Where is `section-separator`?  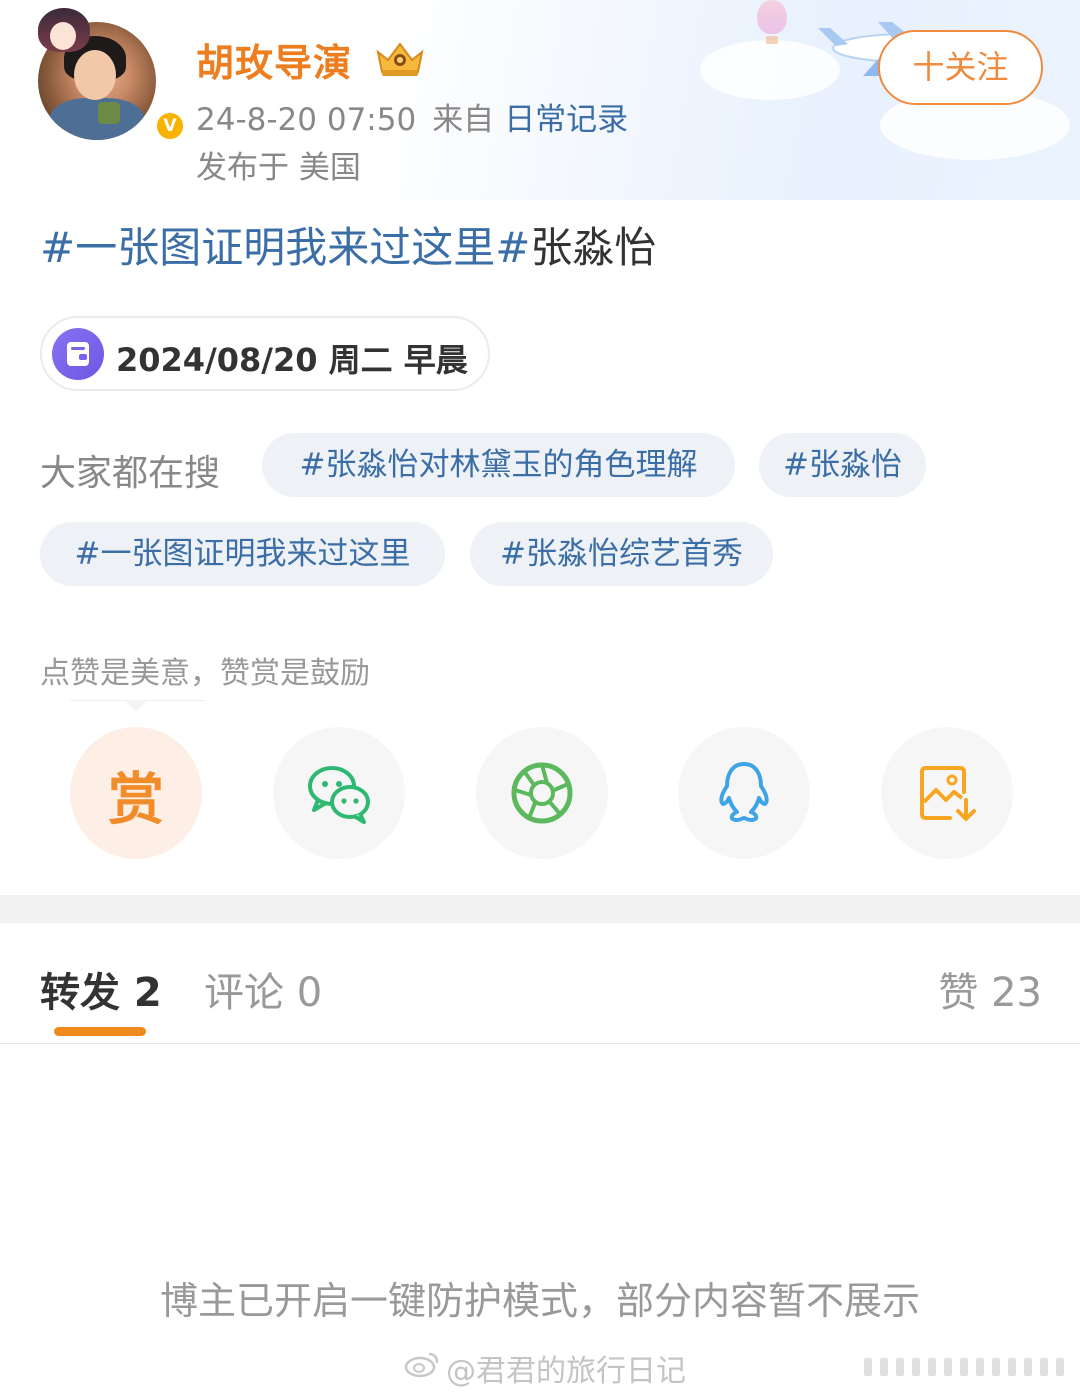 section-separator is located at coordinates (540, 909).